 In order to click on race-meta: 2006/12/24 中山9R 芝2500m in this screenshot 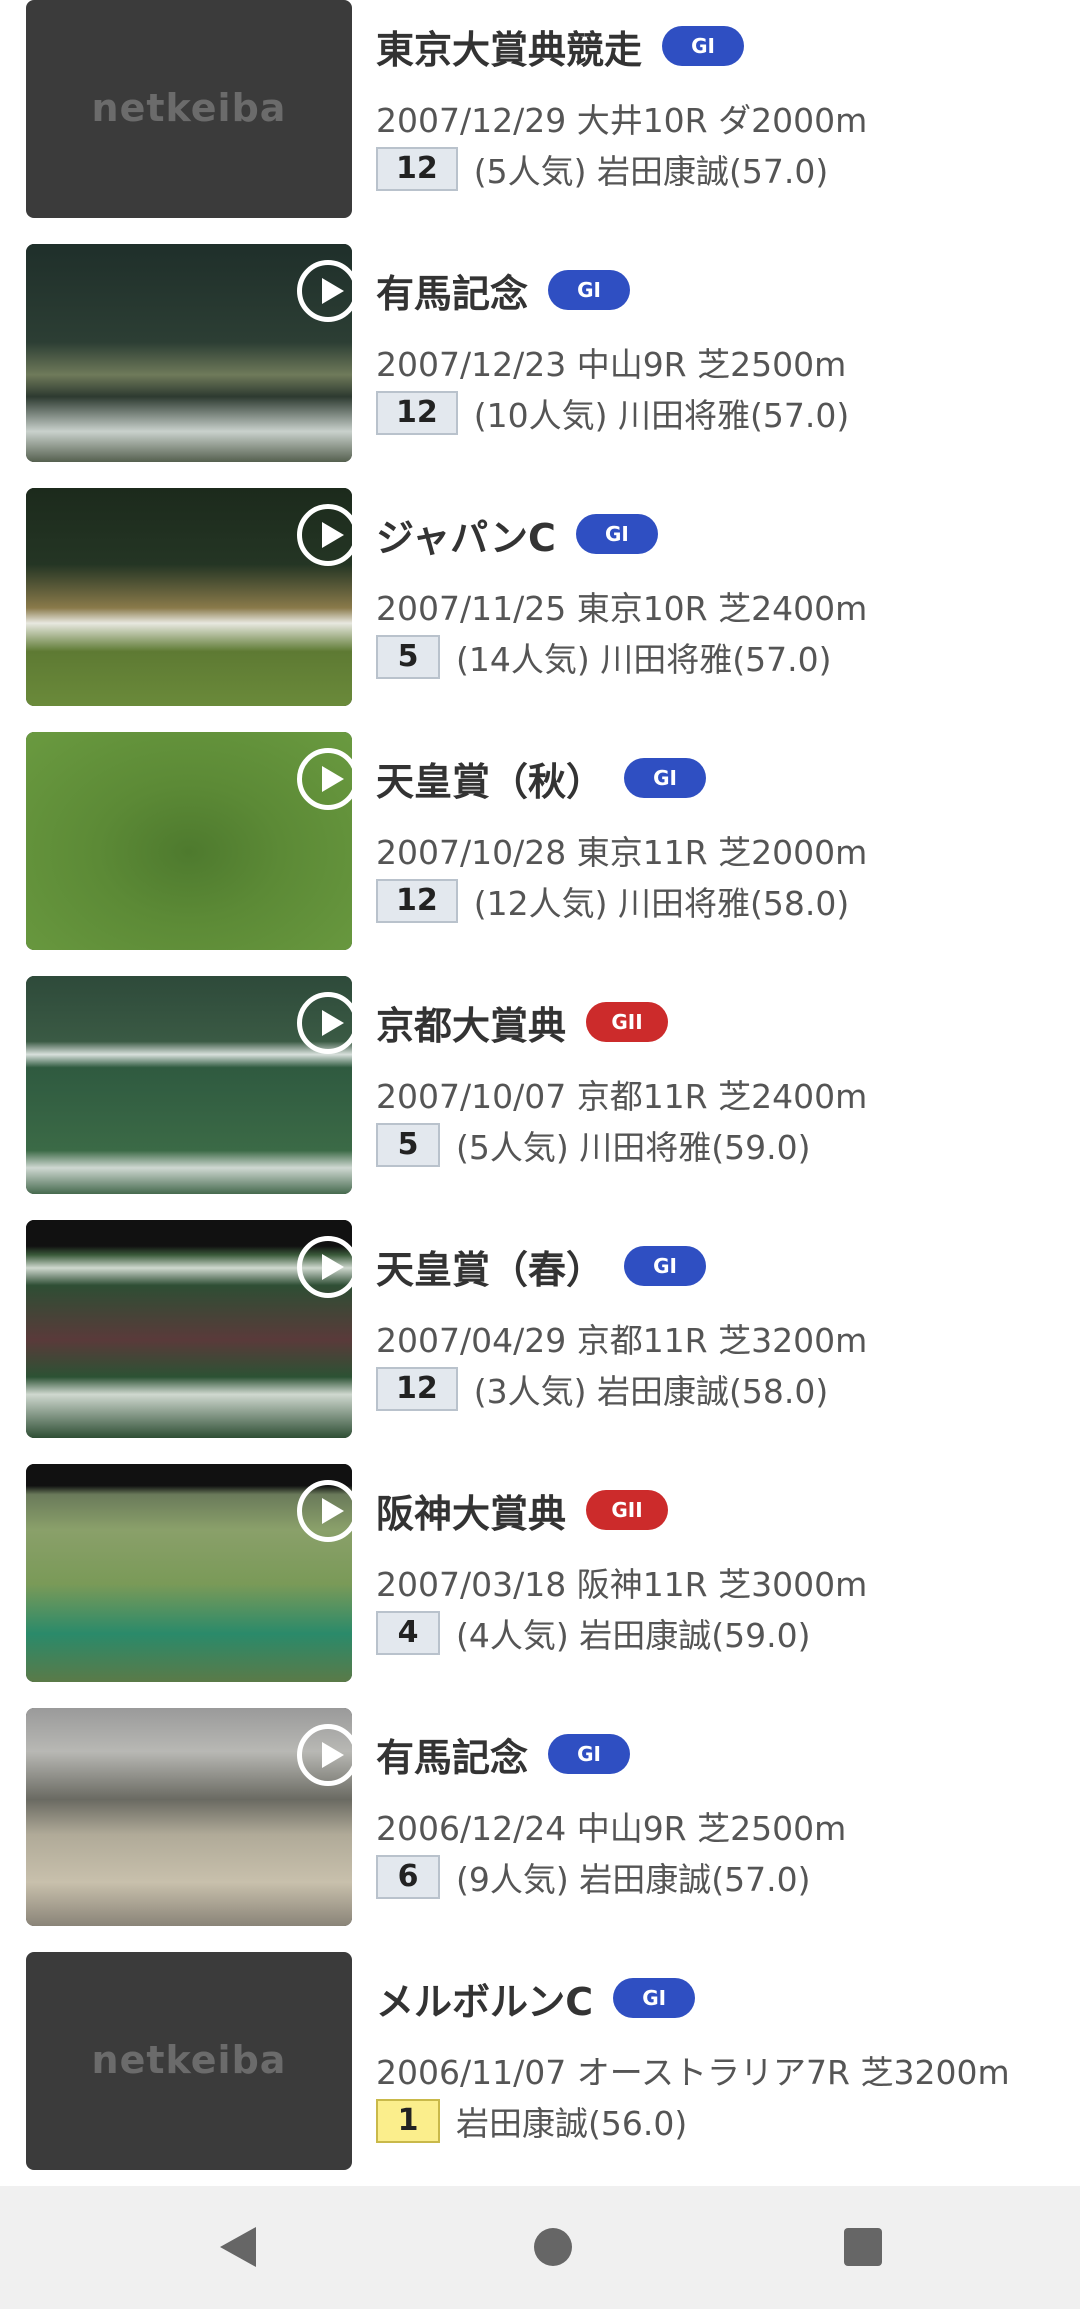, I will do `click(611, 1828)`.